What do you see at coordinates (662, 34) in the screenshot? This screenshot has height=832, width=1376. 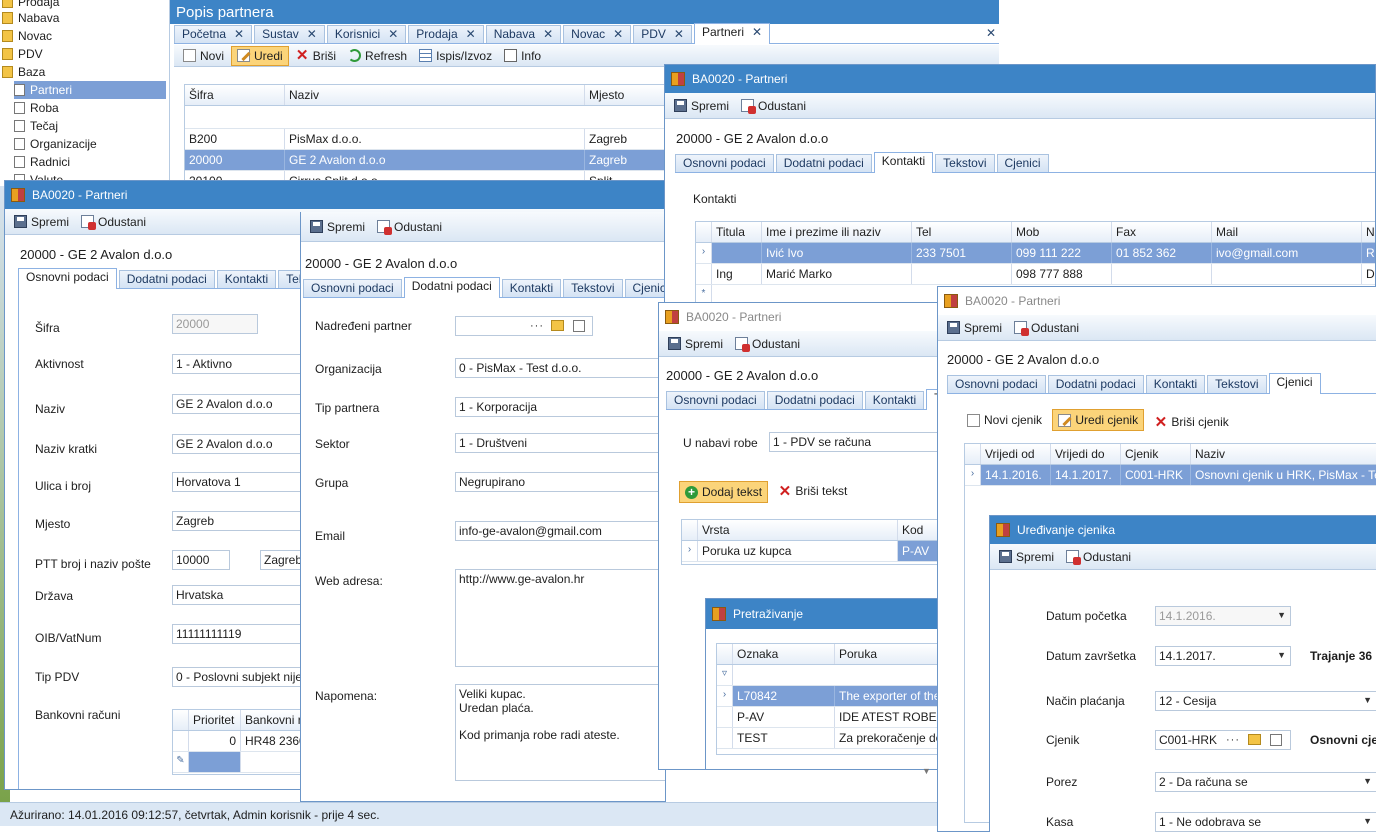 I see `tab-pdv: PDV ✕` at bounding box center [662, 34].